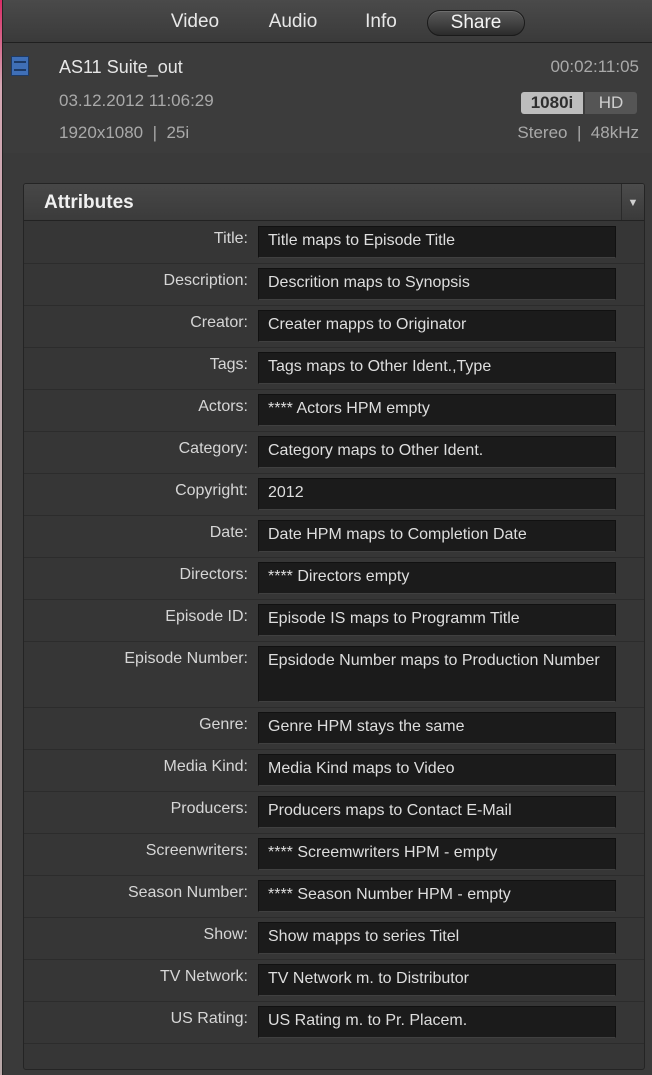  I want to click on attribute-value-field: US Rating m. to Pr. Placem., so click(437, 1022).